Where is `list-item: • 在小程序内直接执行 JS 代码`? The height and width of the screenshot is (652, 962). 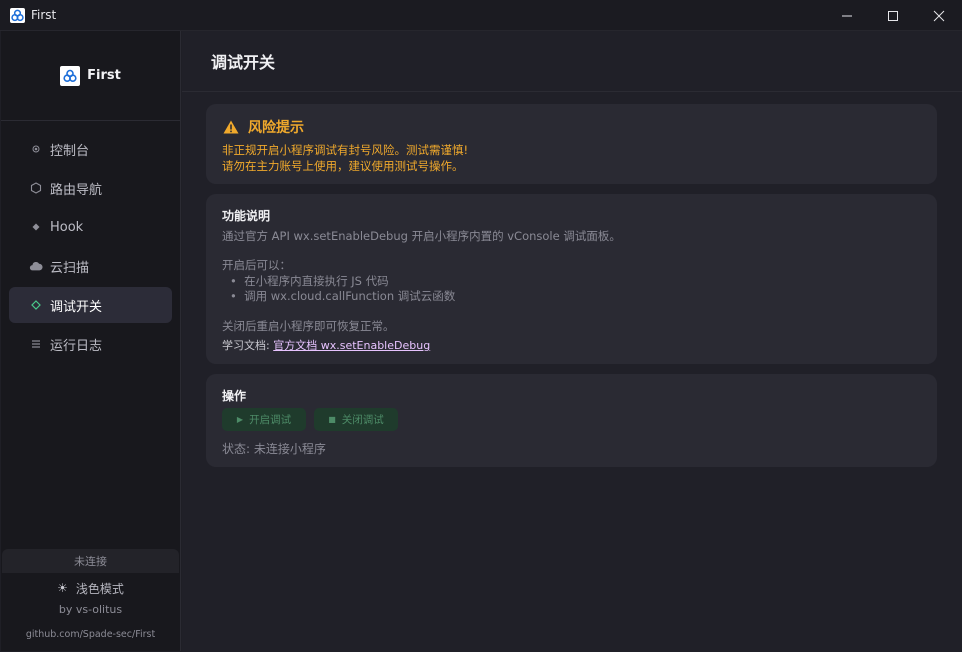
list-item: • 在小程序内直接执行 JS 代码 is located at coordinates (309, 281).